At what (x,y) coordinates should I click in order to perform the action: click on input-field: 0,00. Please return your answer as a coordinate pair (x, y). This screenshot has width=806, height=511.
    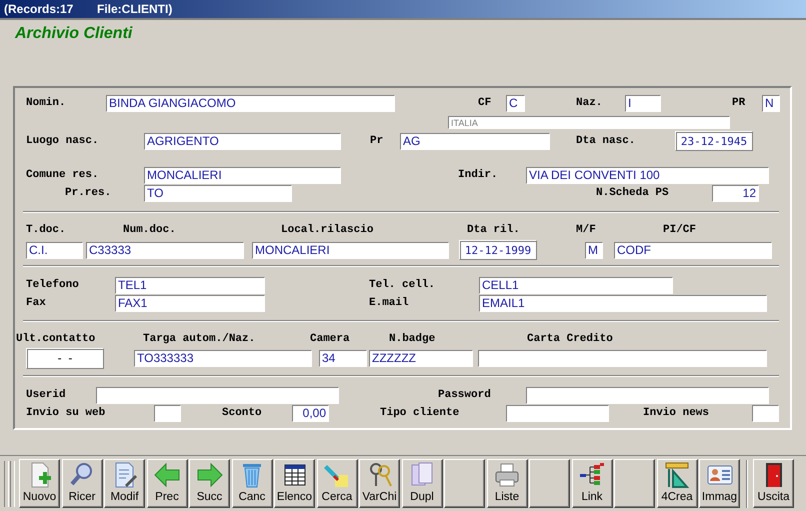
    Looking at the image, I should click on (310, 413).